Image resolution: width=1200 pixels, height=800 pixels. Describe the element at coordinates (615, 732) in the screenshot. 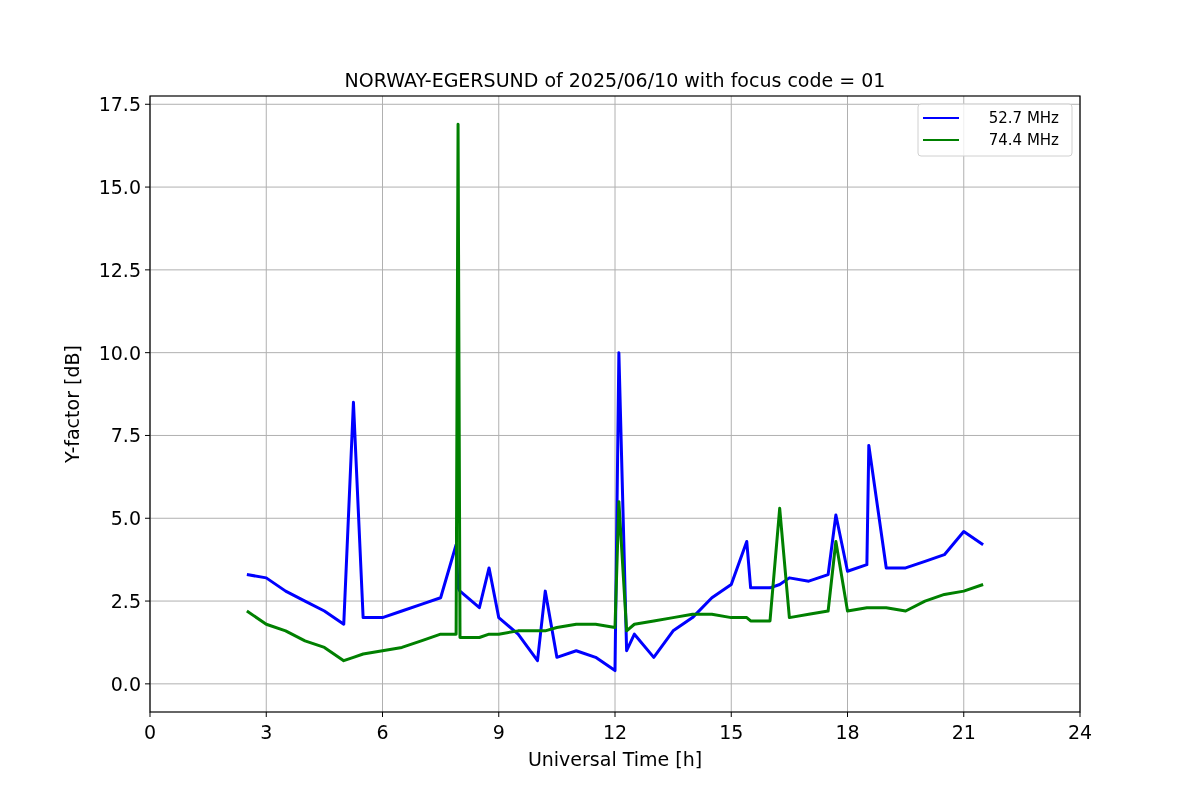

I see `x-tick-label: 12` at that location.